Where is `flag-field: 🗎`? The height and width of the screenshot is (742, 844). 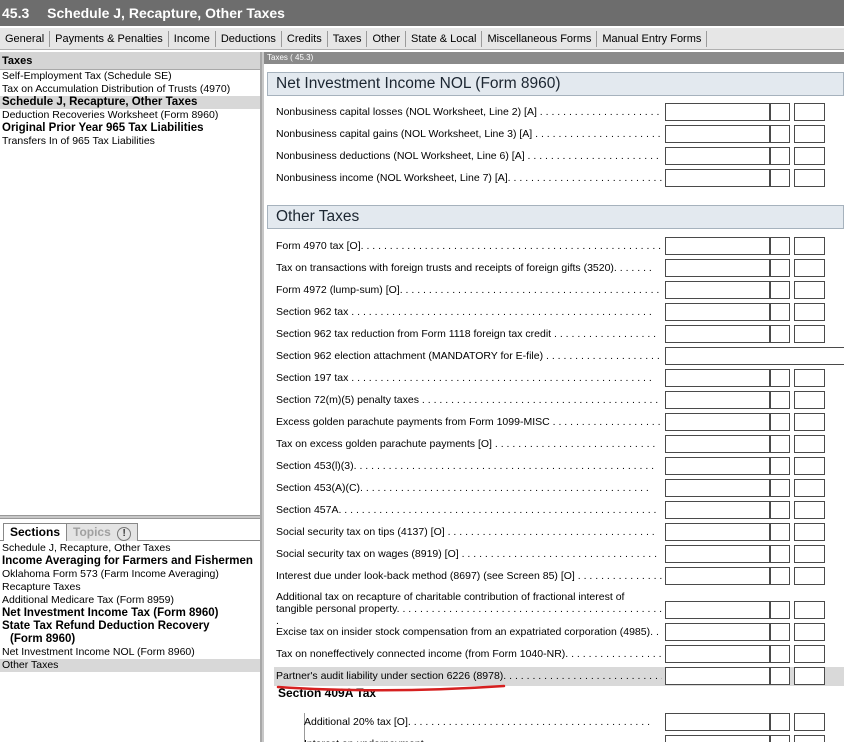 flag-field: 🗎 is located at coordinates (780, 676).